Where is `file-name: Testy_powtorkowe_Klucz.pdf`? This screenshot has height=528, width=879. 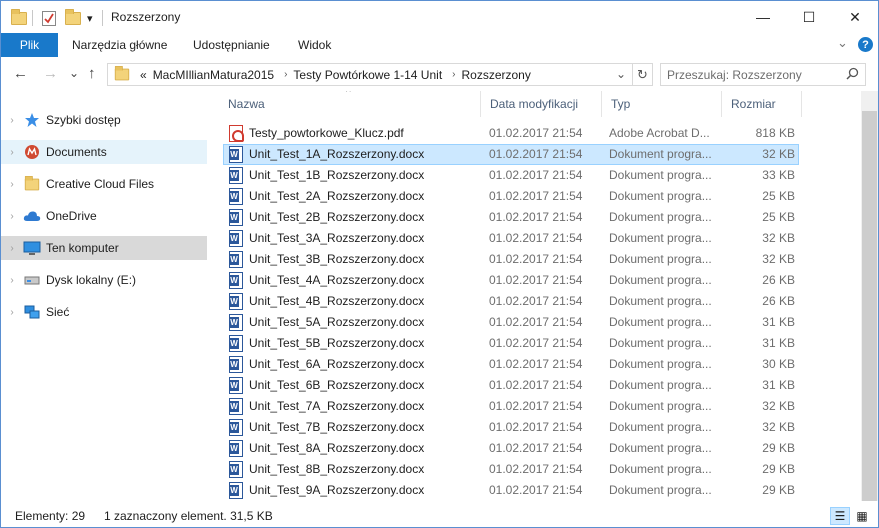
file-name: Testy_powtorkowe_Klucz.pdf is located at coordinates (366, 133).